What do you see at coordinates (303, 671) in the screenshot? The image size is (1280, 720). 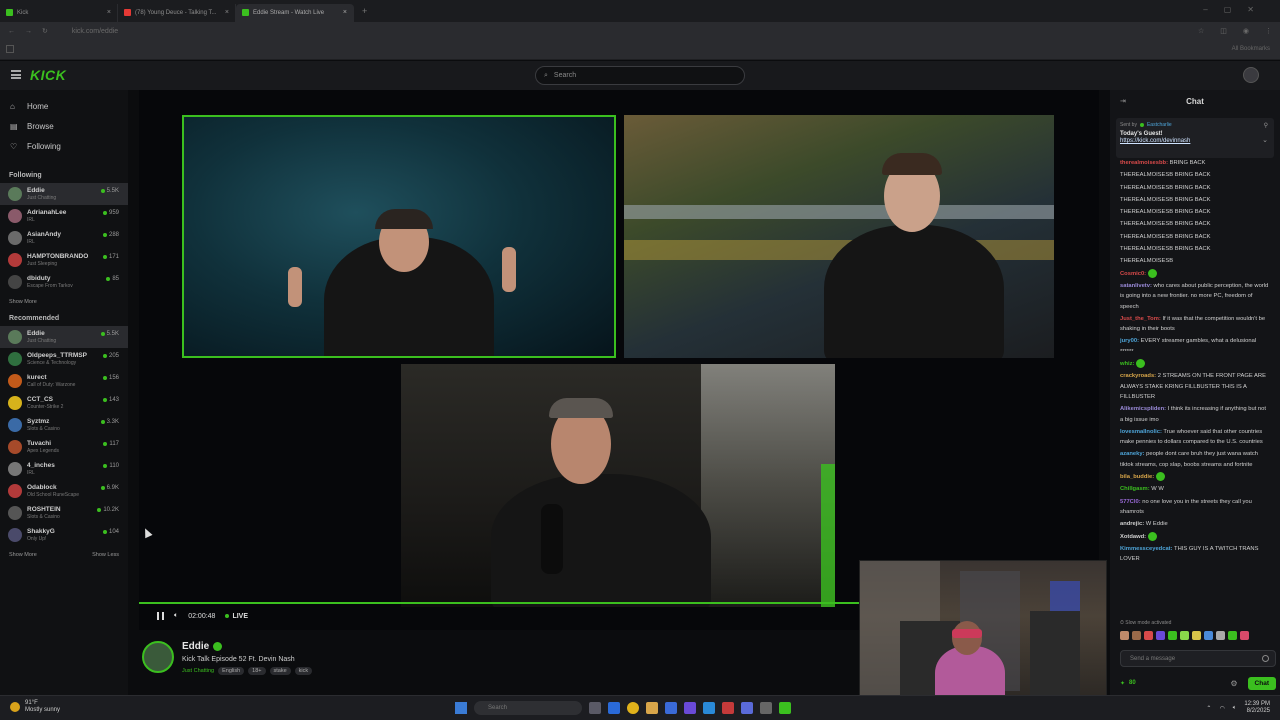 I see `stream-tag: kick` at bounding box center [303, 671].